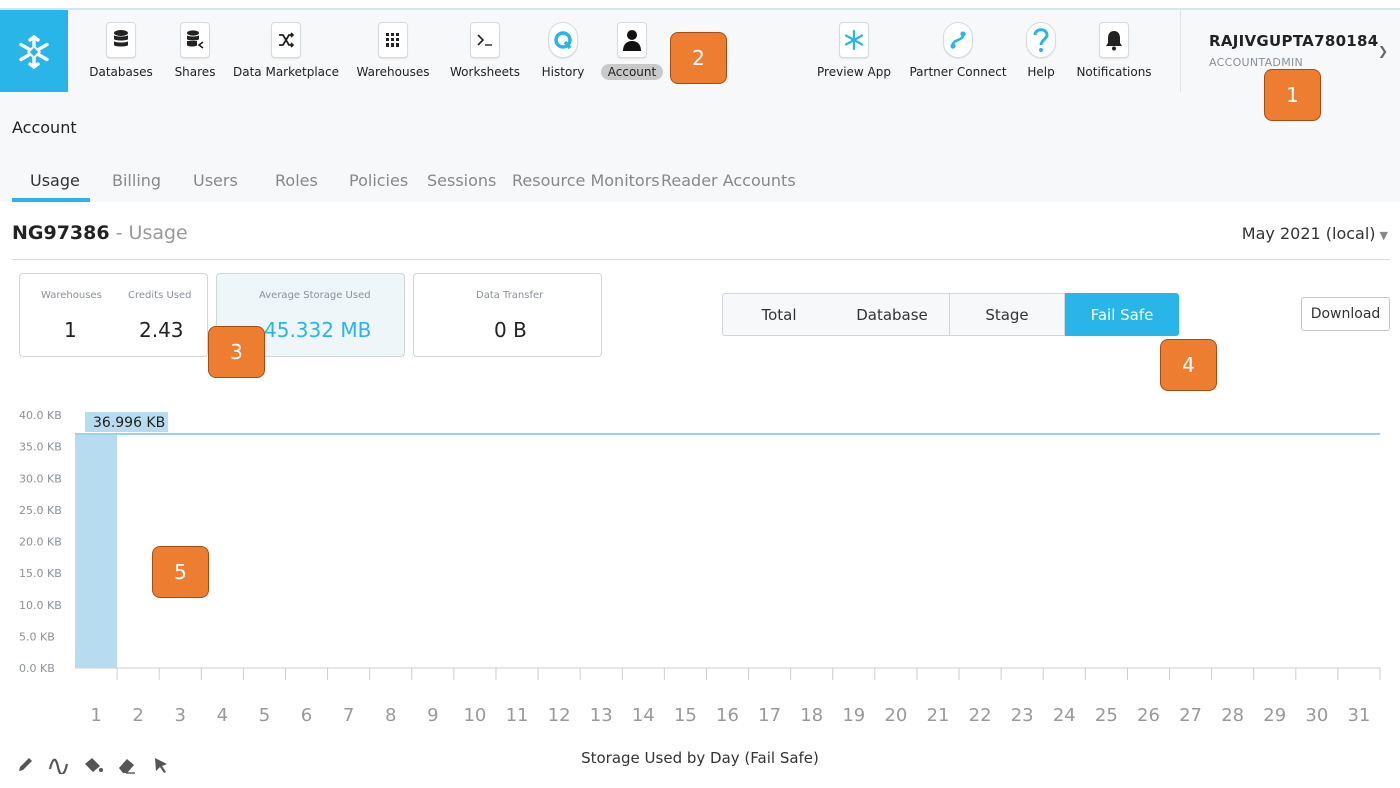 This screenshot has height=788, width=1400. Describe the element at coordinates (1383, 51) in the screenshot. I see `chevron-down-icon: ❯` at that location.